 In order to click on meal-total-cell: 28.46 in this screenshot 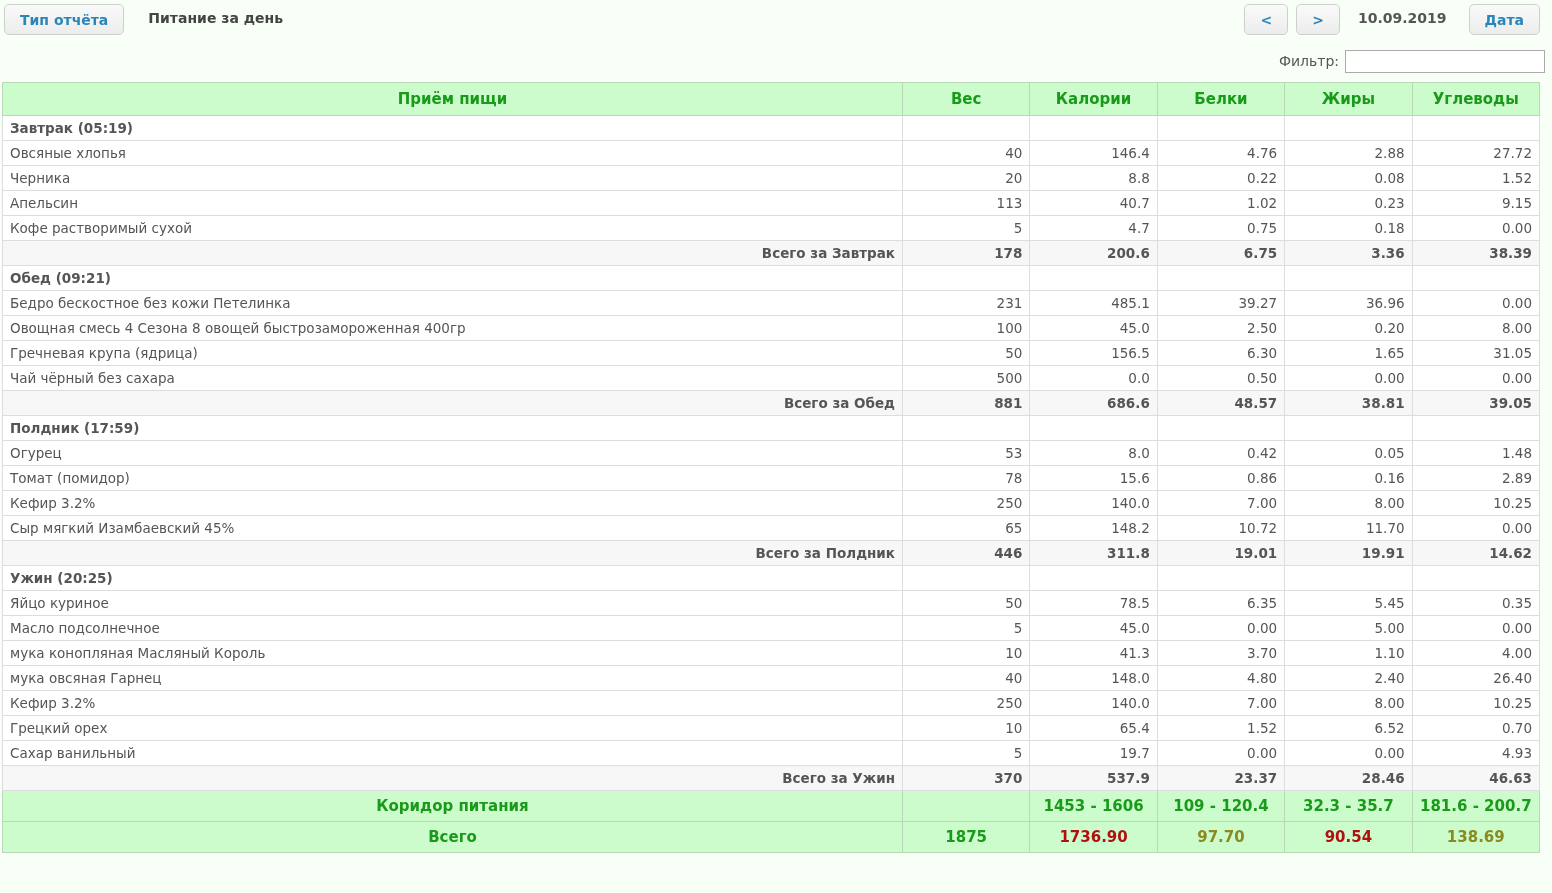, I will do `click(1348, 778)`.